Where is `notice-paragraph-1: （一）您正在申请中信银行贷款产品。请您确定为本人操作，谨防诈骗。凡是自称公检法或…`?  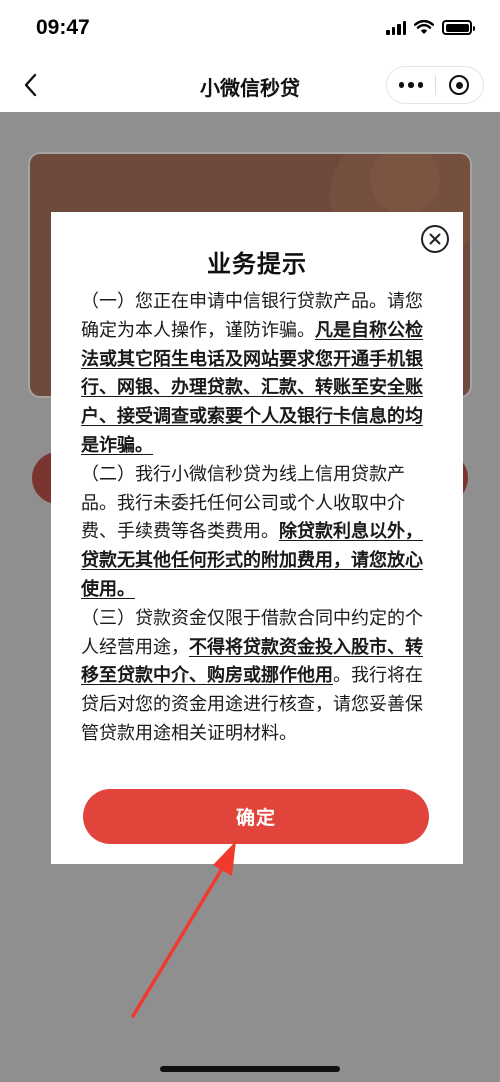 notice-paragraph-1: （一）您正在申请中信银行贷款产品。请您确定为本人操作，谨防诈骗。凡是自称公检法或… is located at coordinates (257, 374).